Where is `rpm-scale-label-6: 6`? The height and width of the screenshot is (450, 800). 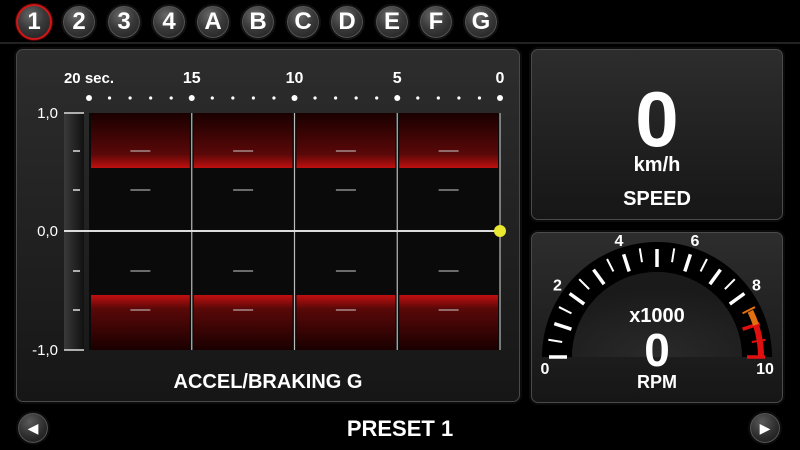 rpm-scale-label-6: 6 is located at coordinates (695, 241).